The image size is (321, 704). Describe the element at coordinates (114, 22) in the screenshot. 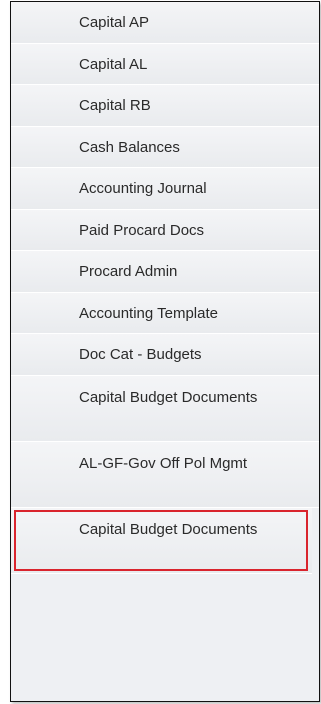

I see `nav-item-label: Capital AP` at that location.